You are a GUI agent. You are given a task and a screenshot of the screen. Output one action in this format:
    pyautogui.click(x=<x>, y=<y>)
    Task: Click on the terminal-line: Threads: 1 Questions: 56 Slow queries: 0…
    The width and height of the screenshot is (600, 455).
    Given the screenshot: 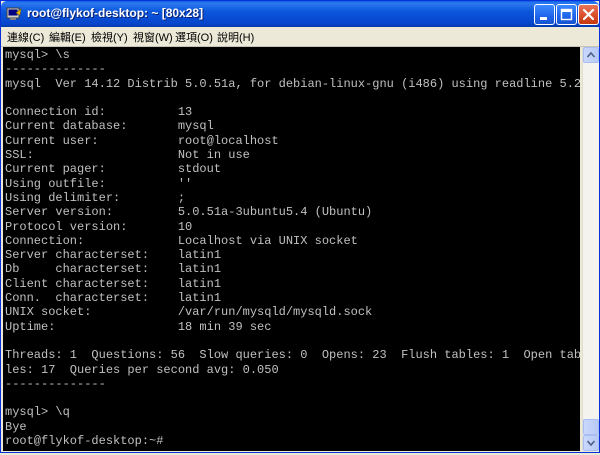 What is the action you would take?
    pyautogui.click(x=292, y=355)
    